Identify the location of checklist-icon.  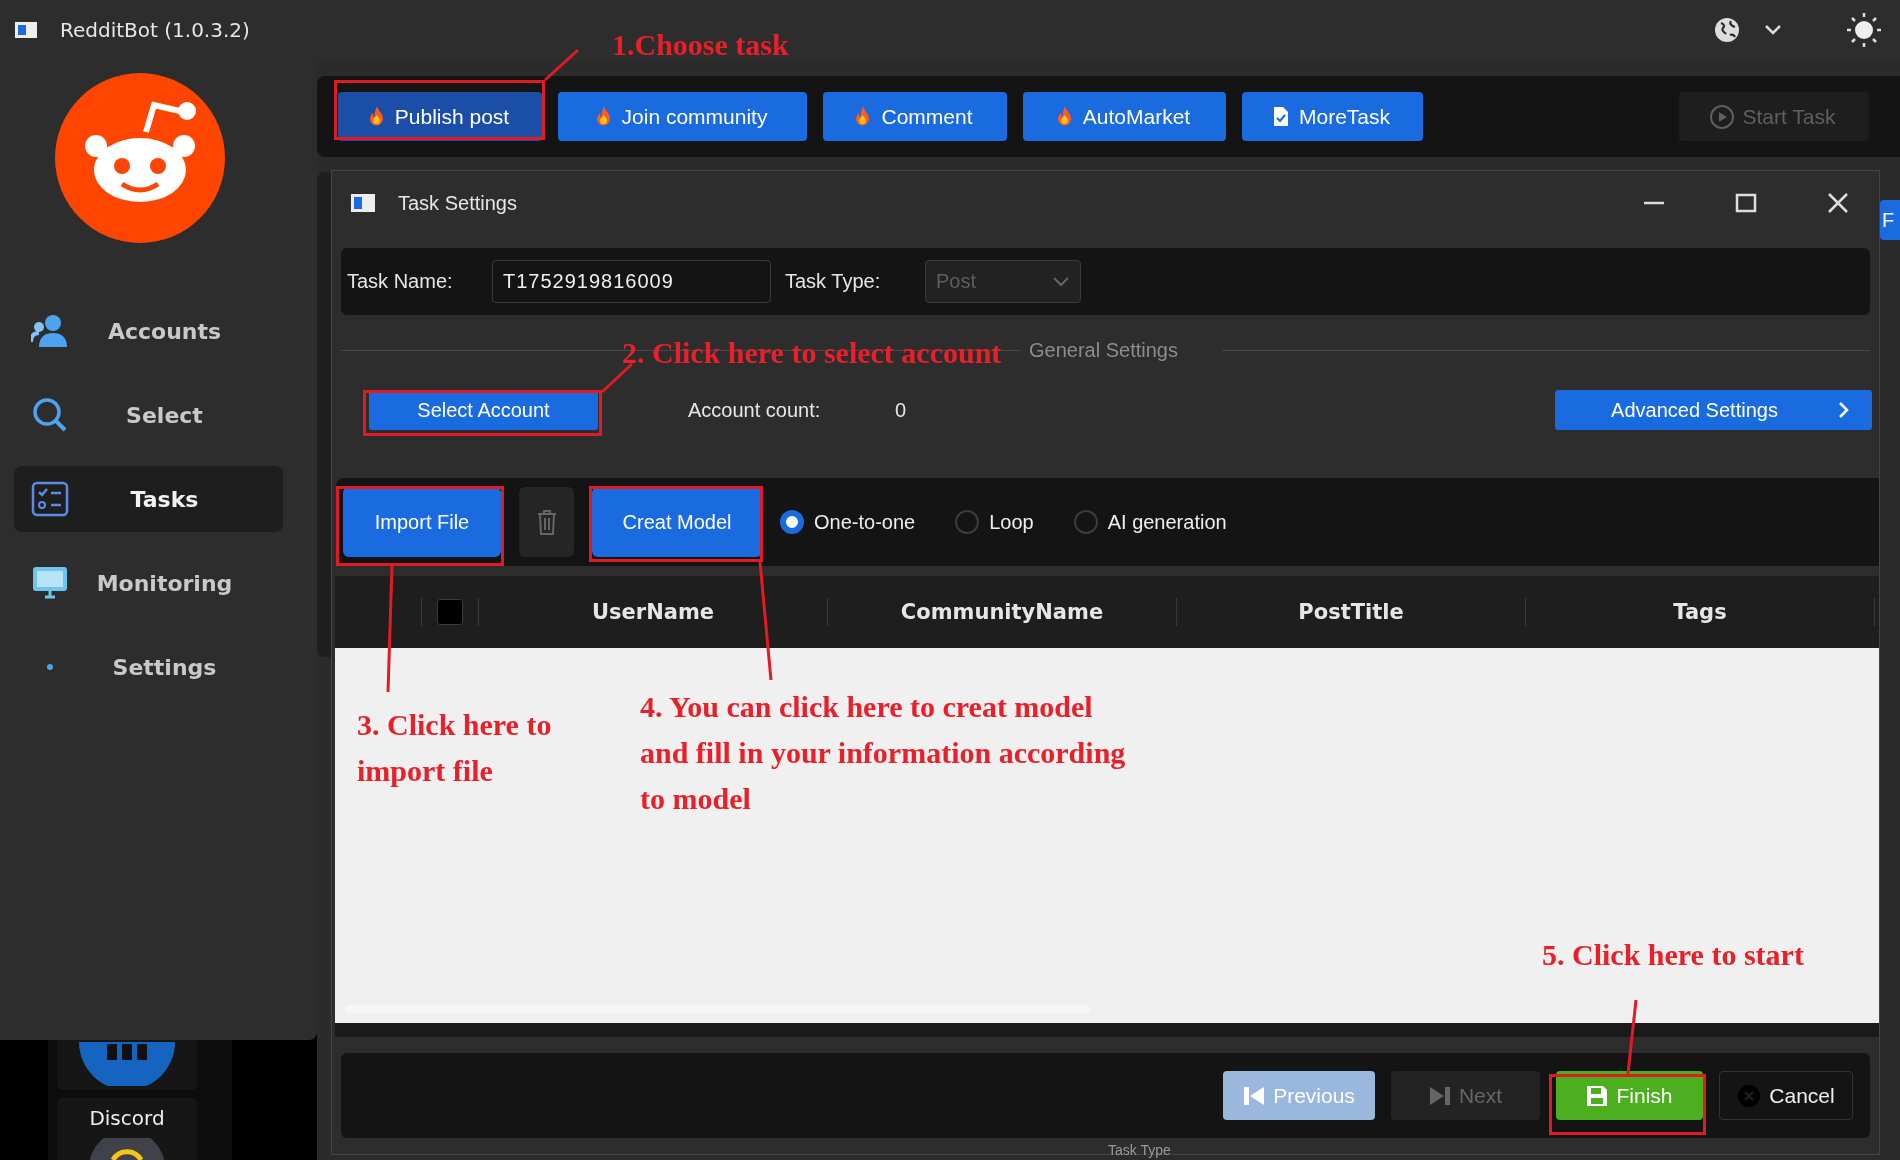
(50, 499).